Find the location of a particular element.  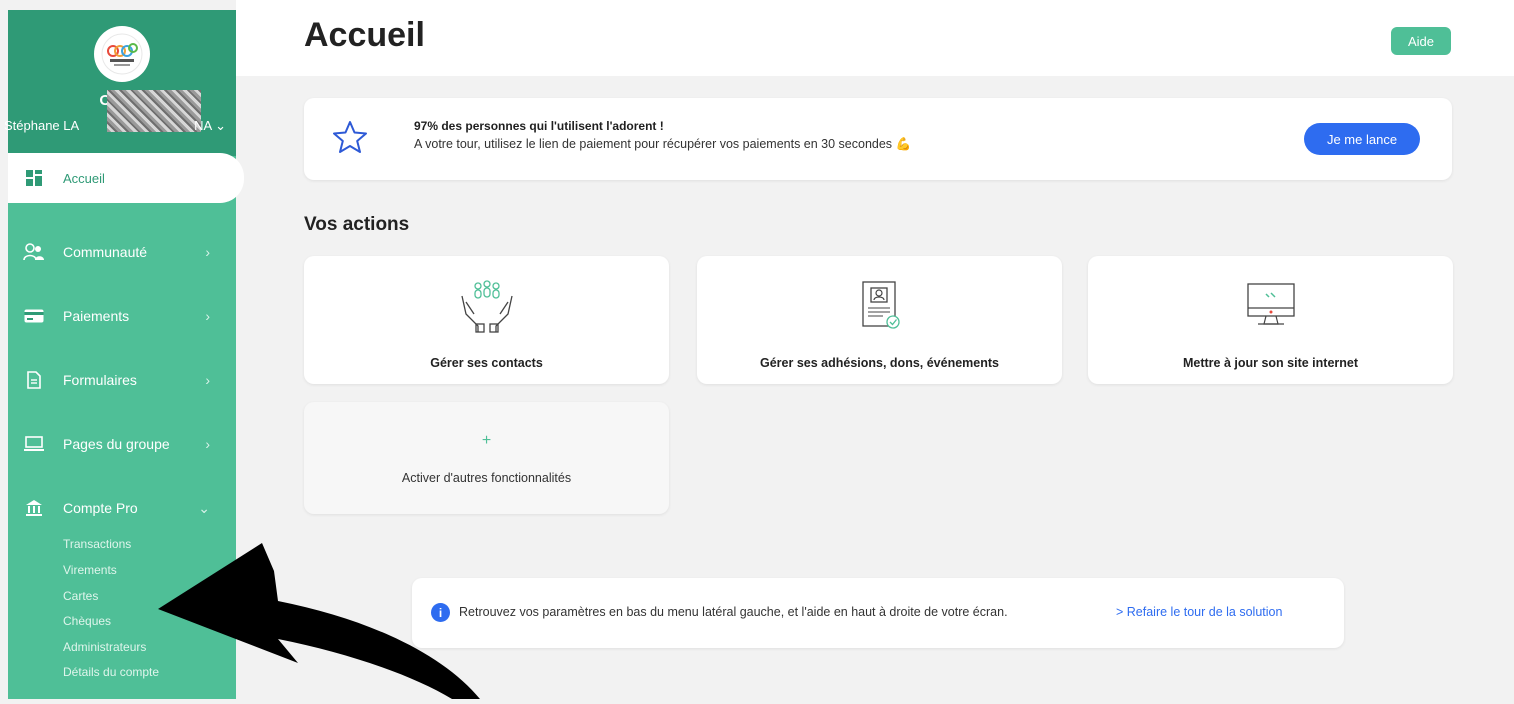

sidebar-item-label: Compte Pro is located at coordinates (100, 508).